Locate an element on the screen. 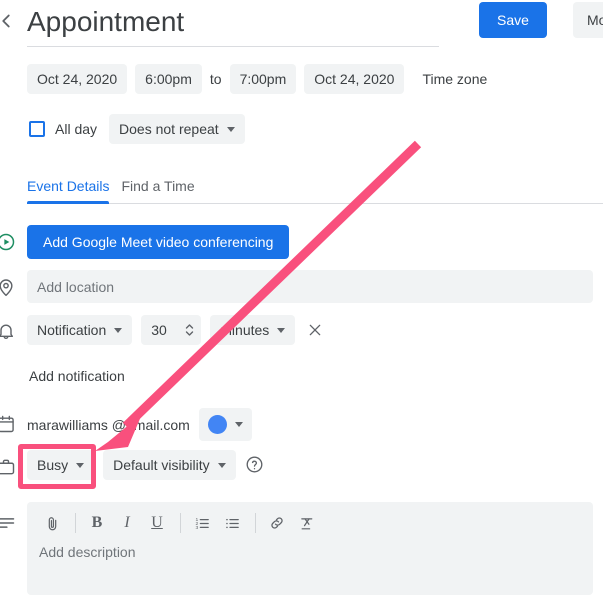  numbered-list-icon: 1 2 3 is located at coordinates (202, 523).